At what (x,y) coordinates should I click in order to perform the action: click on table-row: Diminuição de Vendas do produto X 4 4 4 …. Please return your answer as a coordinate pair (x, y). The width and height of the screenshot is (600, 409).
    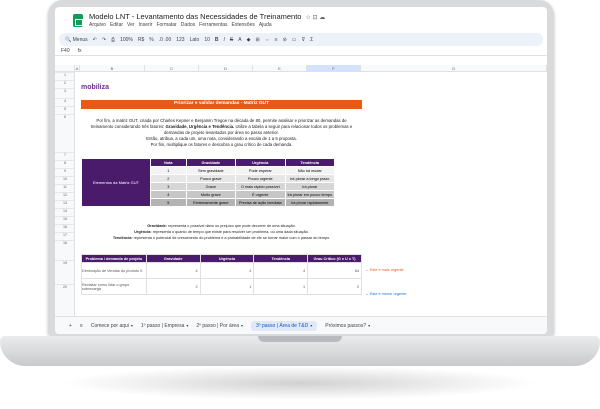
    Looking at the image, I should click on (221, 270).